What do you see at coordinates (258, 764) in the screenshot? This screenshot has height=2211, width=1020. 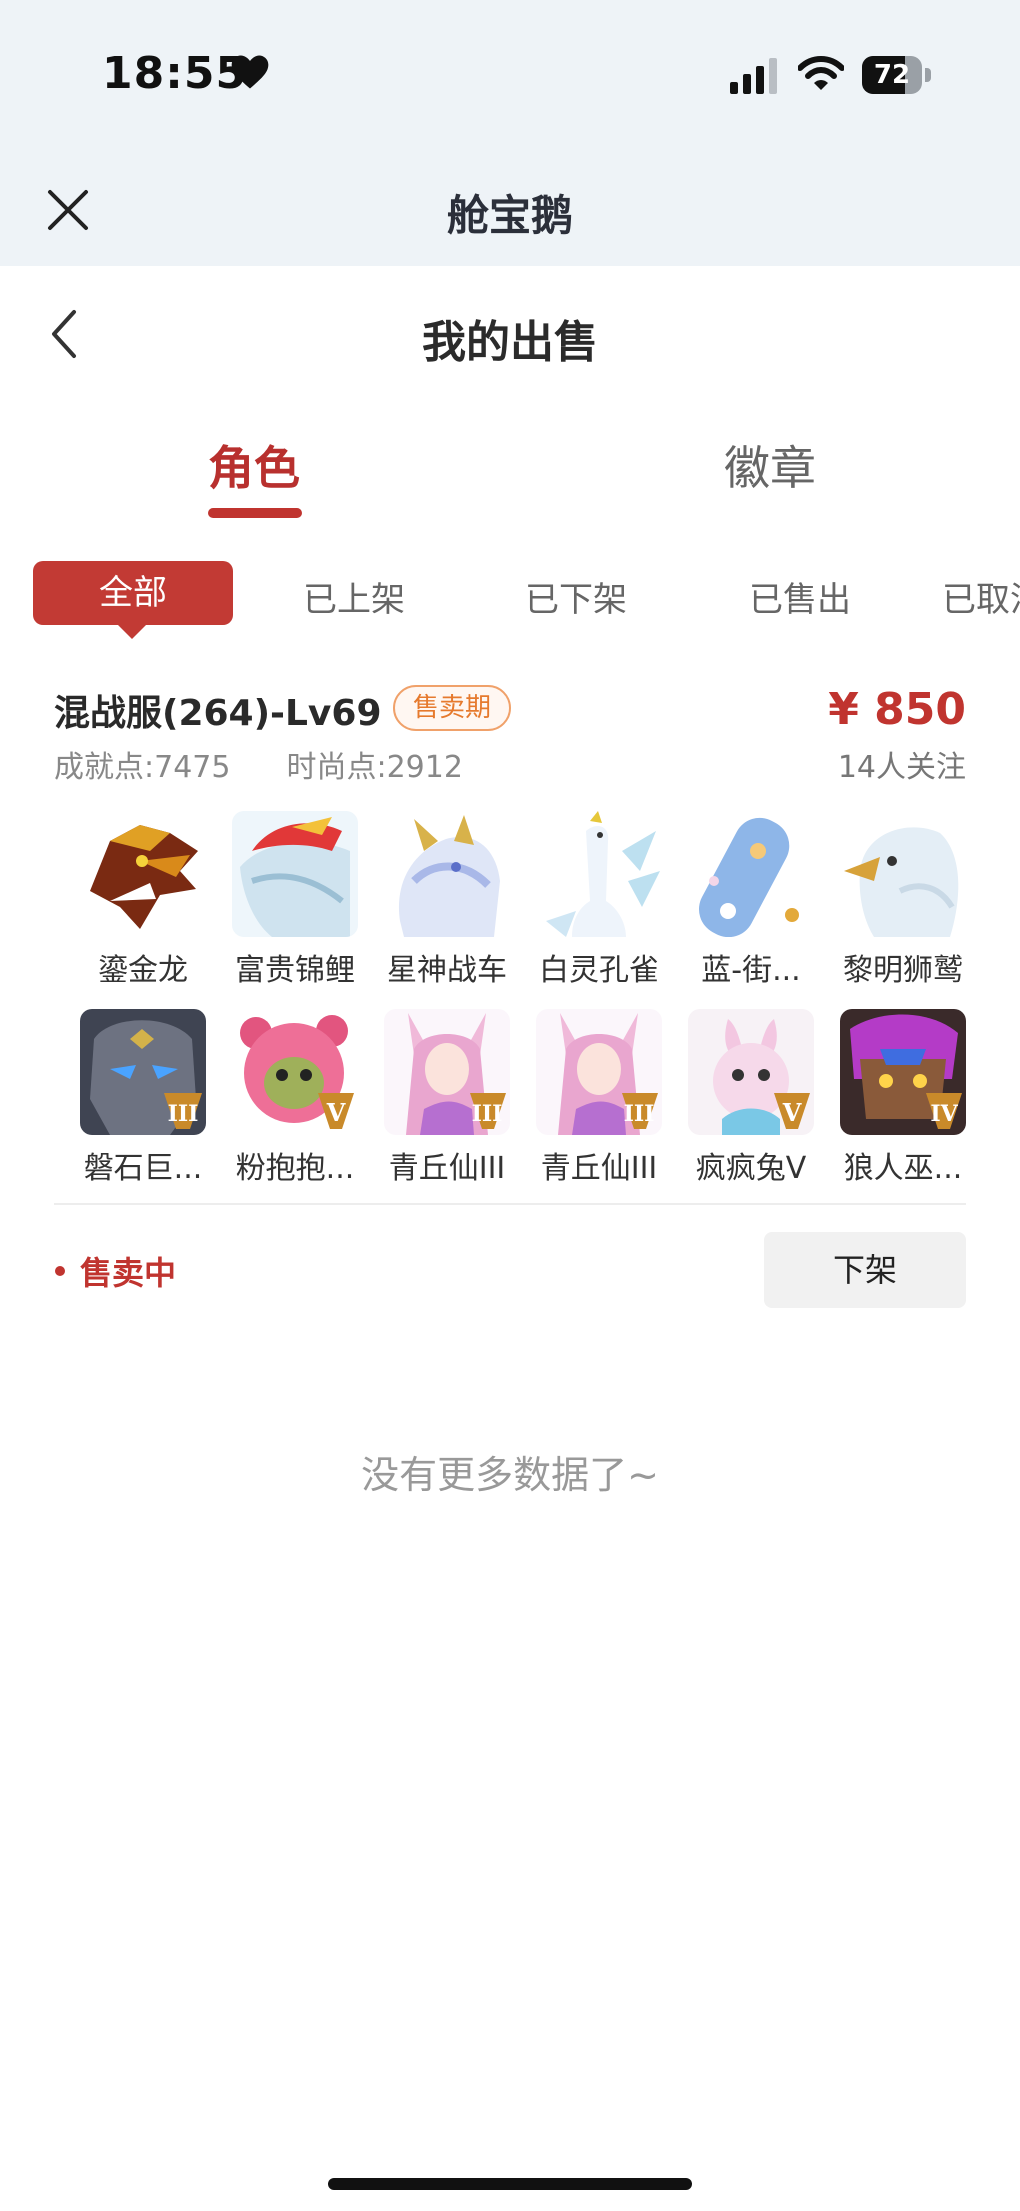 I see `listing-stats: 成就点:7475 时尚点:2912` at bounding box center [258, 764].